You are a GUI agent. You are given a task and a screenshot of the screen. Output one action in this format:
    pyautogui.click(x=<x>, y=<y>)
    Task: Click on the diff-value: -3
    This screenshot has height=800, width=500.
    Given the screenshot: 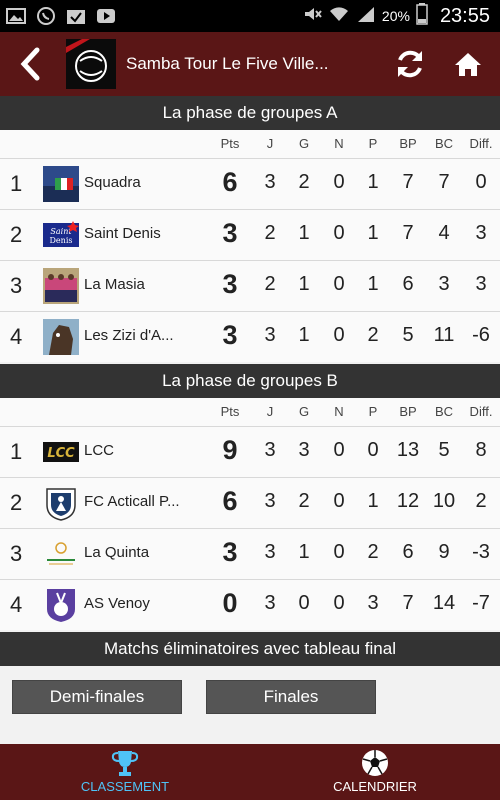 What is the action you would take?
    pyautogui.click(x=481, y=552)
    